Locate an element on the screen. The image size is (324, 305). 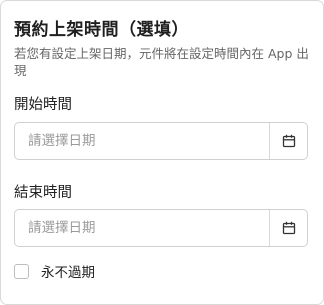
end-time-label: 結束時間 is located at coordinates (43, 193).